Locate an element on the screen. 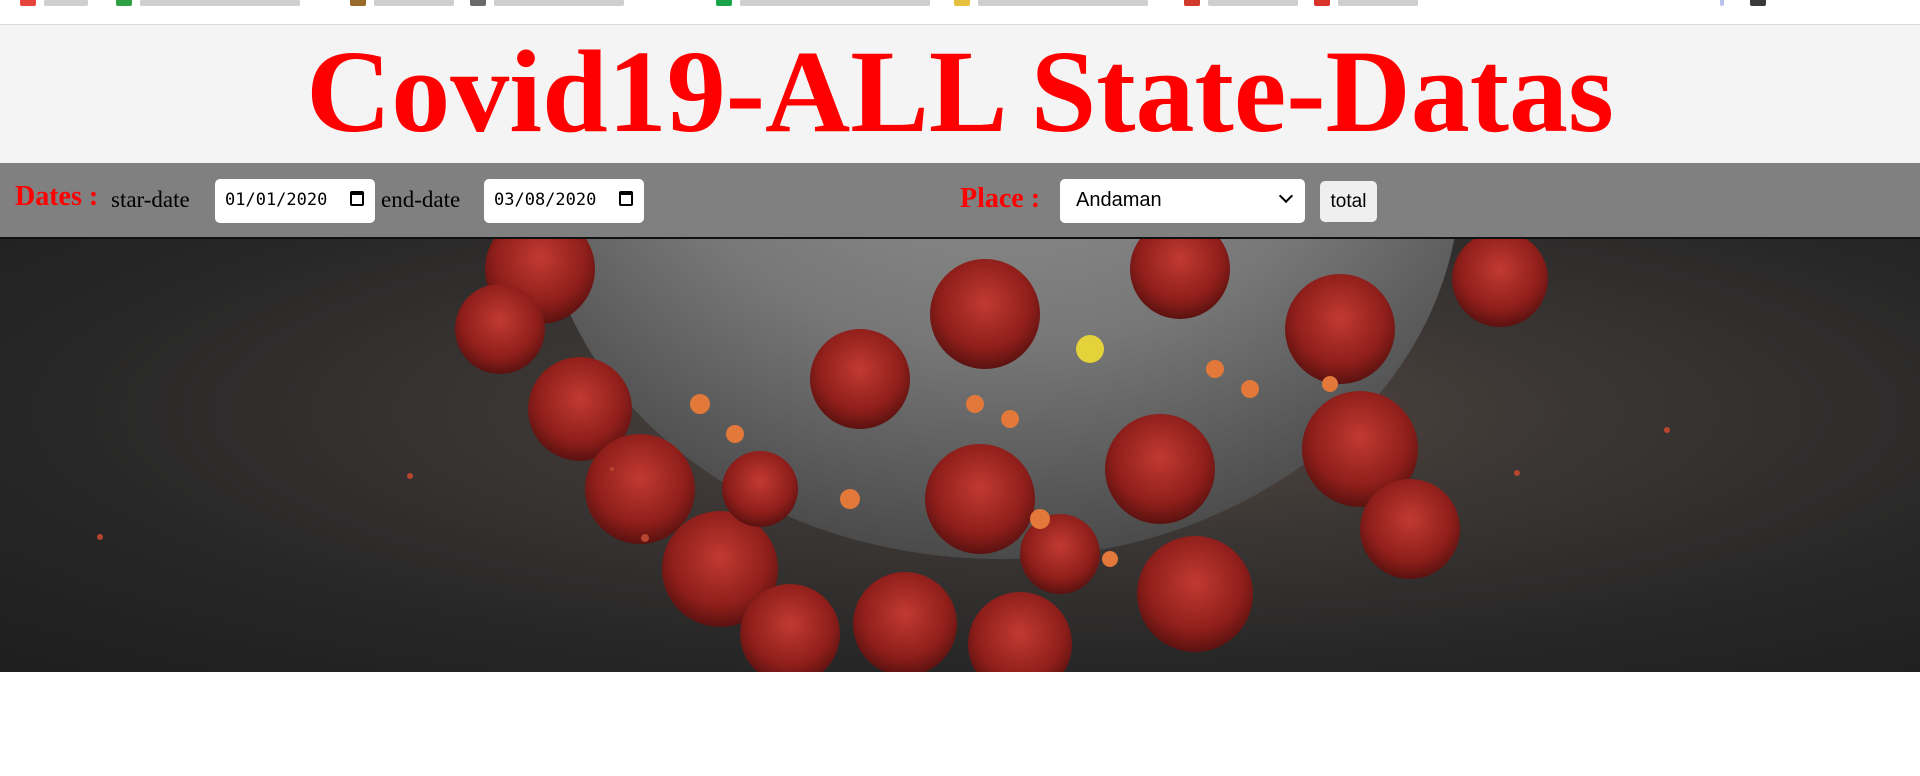 This screenshot has height=776, width=1920. place-select: Andaman is located at coordinates (1182, 201).